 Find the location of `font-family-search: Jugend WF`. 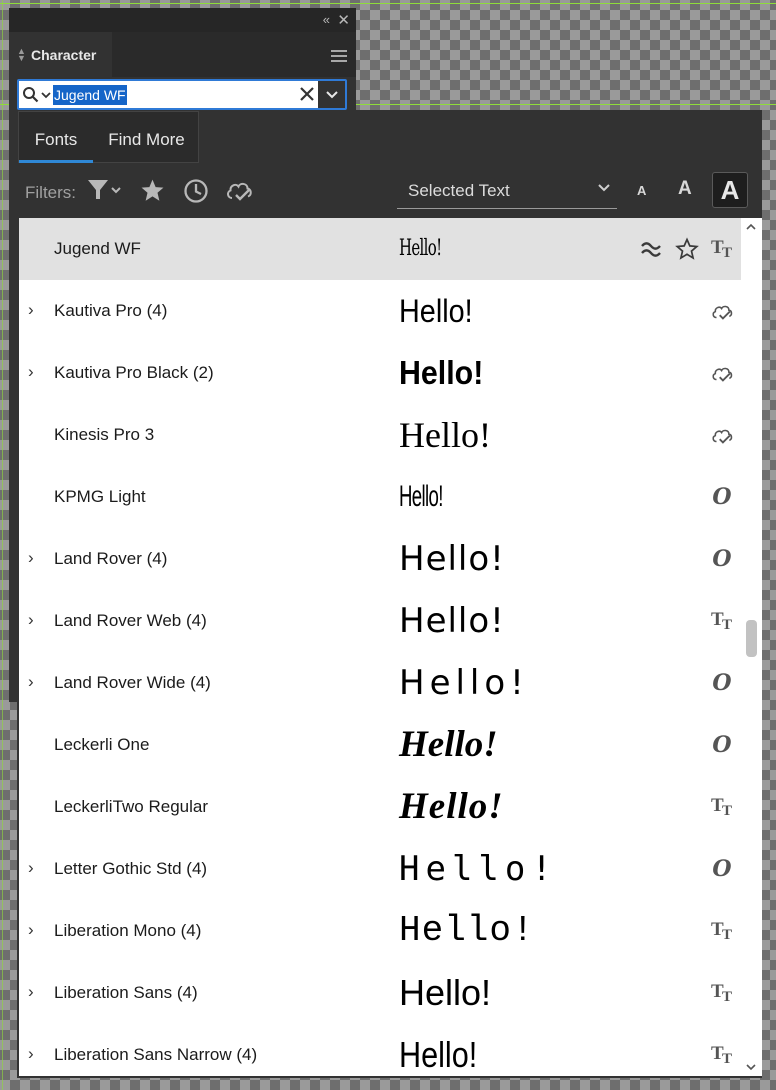

font-family-search: Jugend WF is located at coordinates (182, 94).